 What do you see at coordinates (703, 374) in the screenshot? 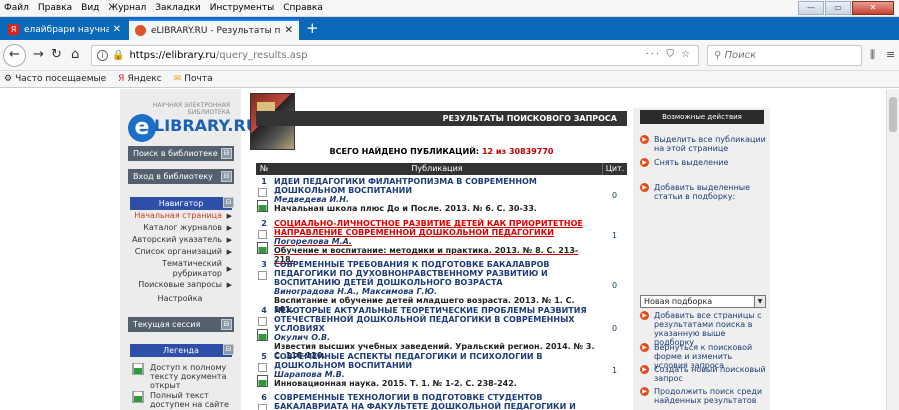
I see `action-new-query: ▶ Создать новый поисковый запрос` at bounding box center [703, 374].